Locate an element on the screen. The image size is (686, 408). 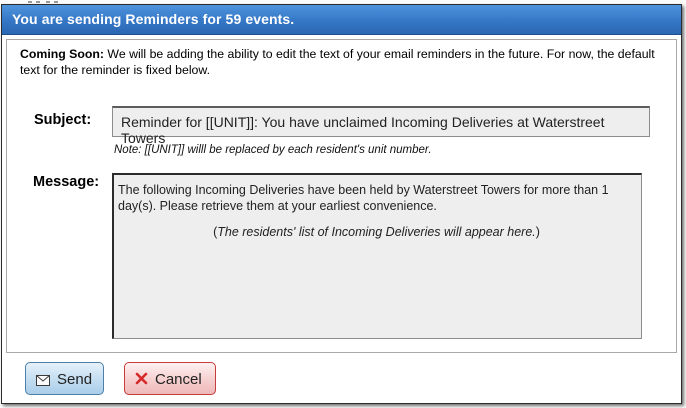
send-button-label: Send is located at coordinates (75, 379).